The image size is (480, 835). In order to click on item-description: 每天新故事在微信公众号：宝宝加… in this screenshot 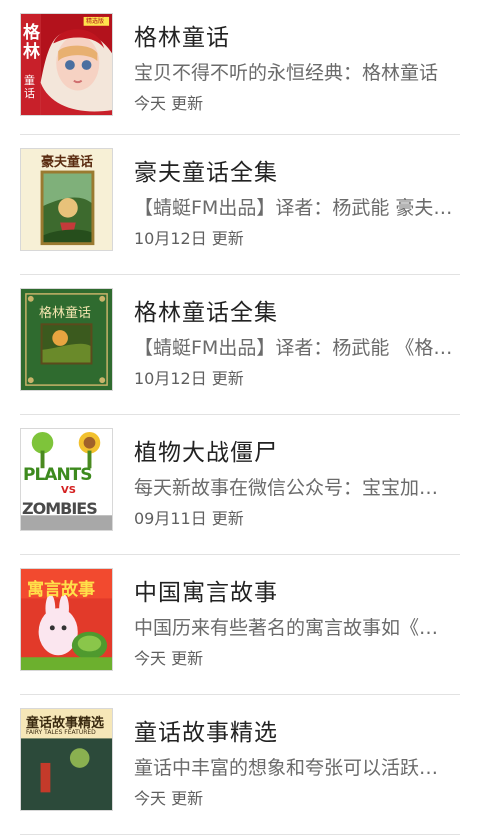, I will do `click(286, 488)`.